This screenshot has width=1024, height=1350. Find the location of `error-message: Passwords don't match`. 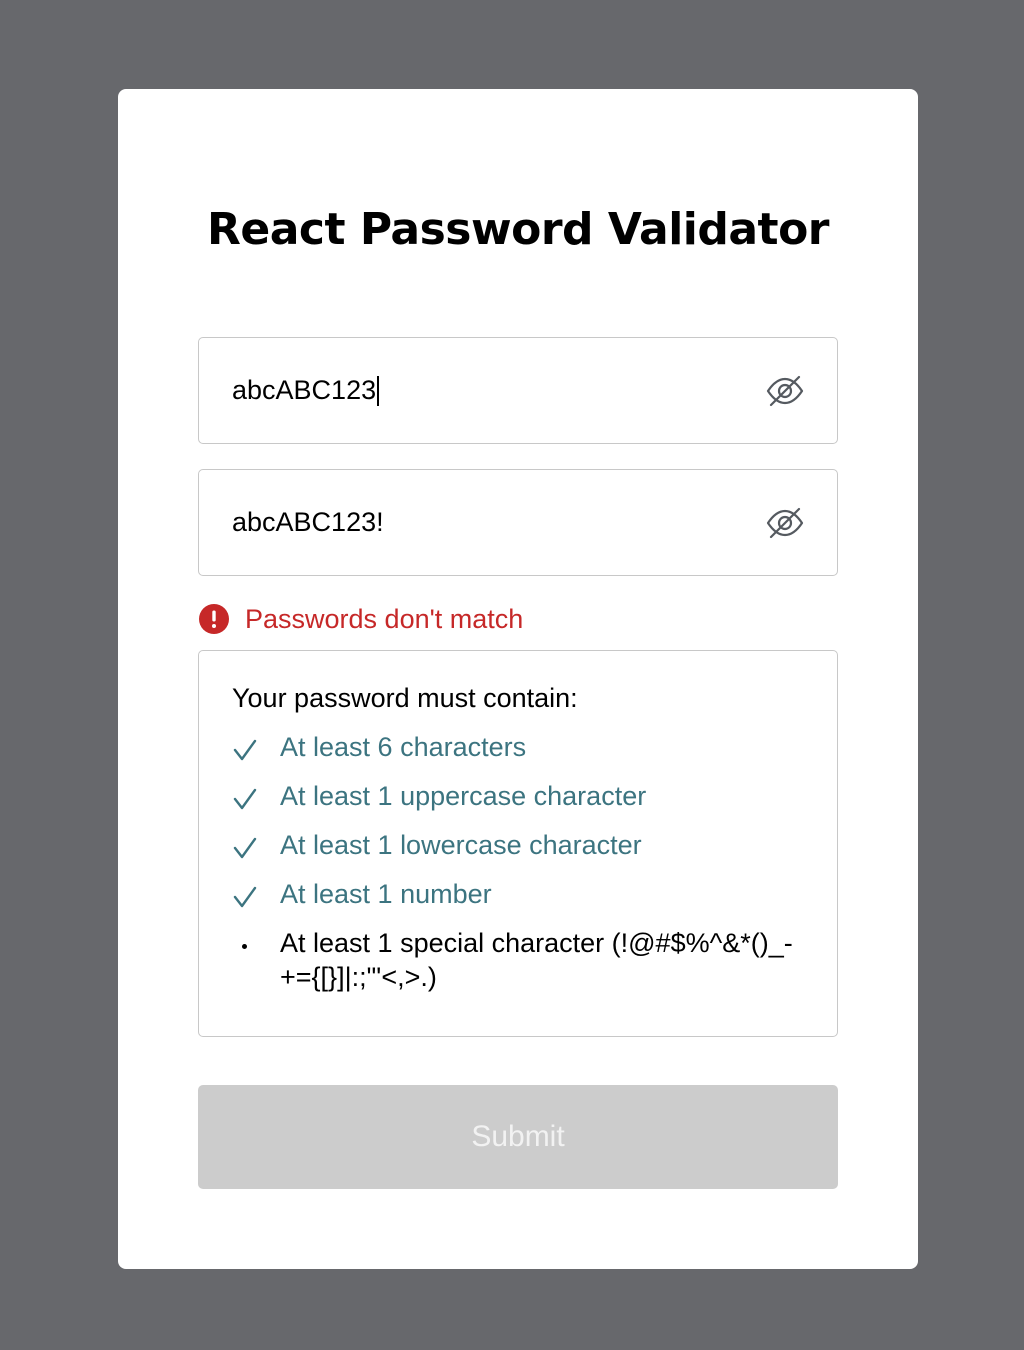

error-message: Passwords don't match is located at coordinates (384, 618).